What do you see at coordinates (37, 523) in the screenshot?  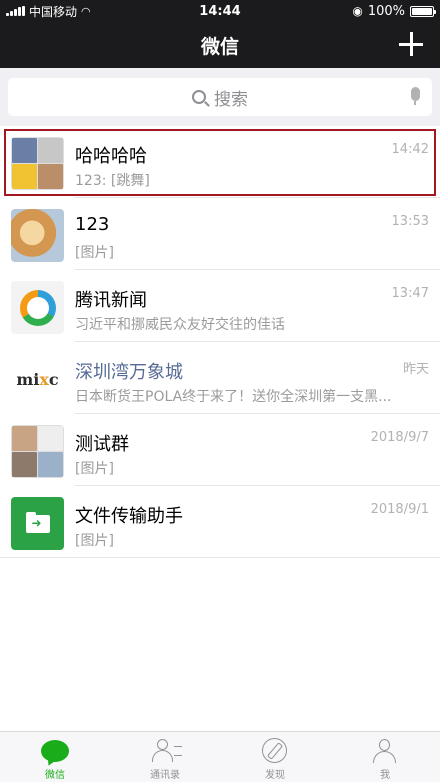 I see `file-transfer-icon` at bounding box center [37, 523].